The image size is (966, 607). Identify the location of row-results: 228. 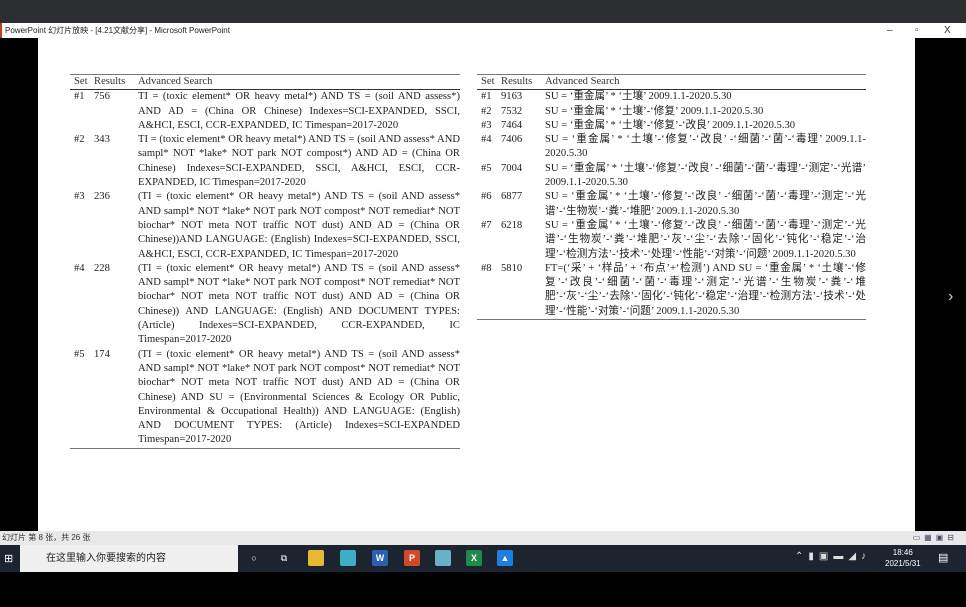
(102, 268).